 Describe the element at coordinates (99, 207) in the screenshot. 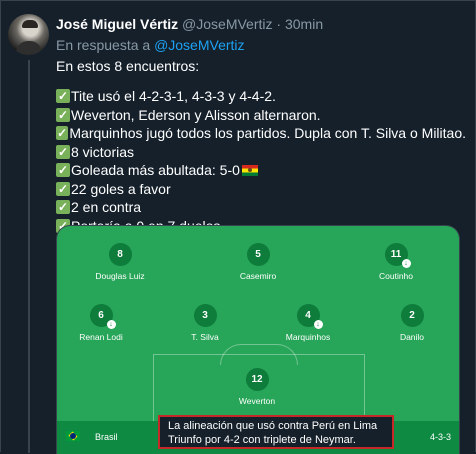

I see `list-item: ✓ 2 en contra` at that location.